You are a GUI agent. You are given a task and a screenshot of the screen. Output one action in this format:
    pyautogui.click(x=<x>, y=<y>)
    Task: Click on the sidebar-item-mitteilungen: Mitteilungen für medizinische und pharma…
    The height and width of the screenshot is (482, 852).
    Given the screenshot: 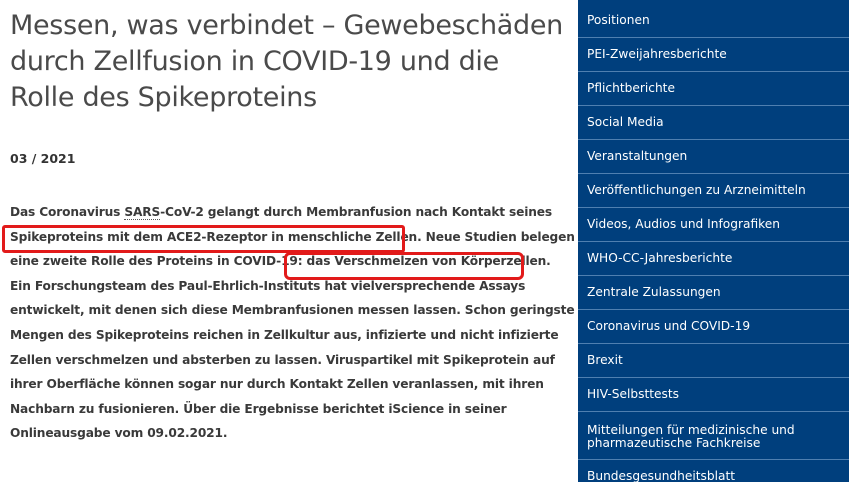 What is the action you would take?
    pyautogui.click(x=713, y=436)
    